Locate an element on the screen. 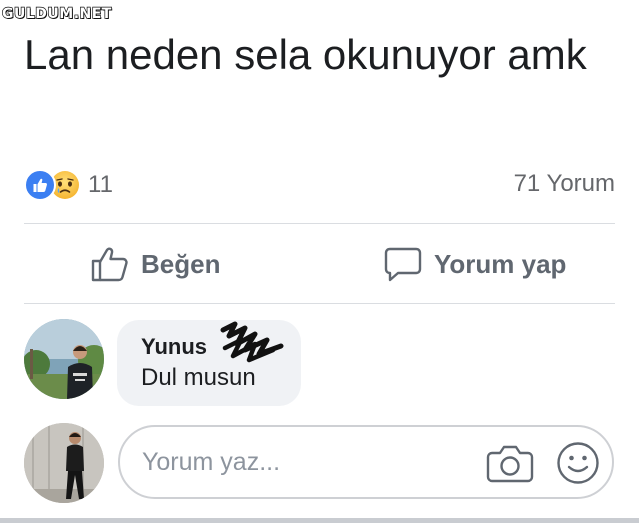  site-watermark: GULDUM.NET is located at coordinates (56, 13).